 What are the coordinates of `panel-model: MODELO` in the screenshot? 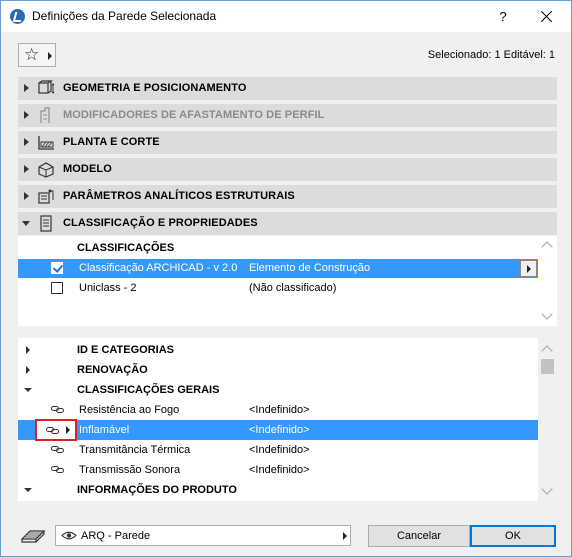 It's located at (287, 169).